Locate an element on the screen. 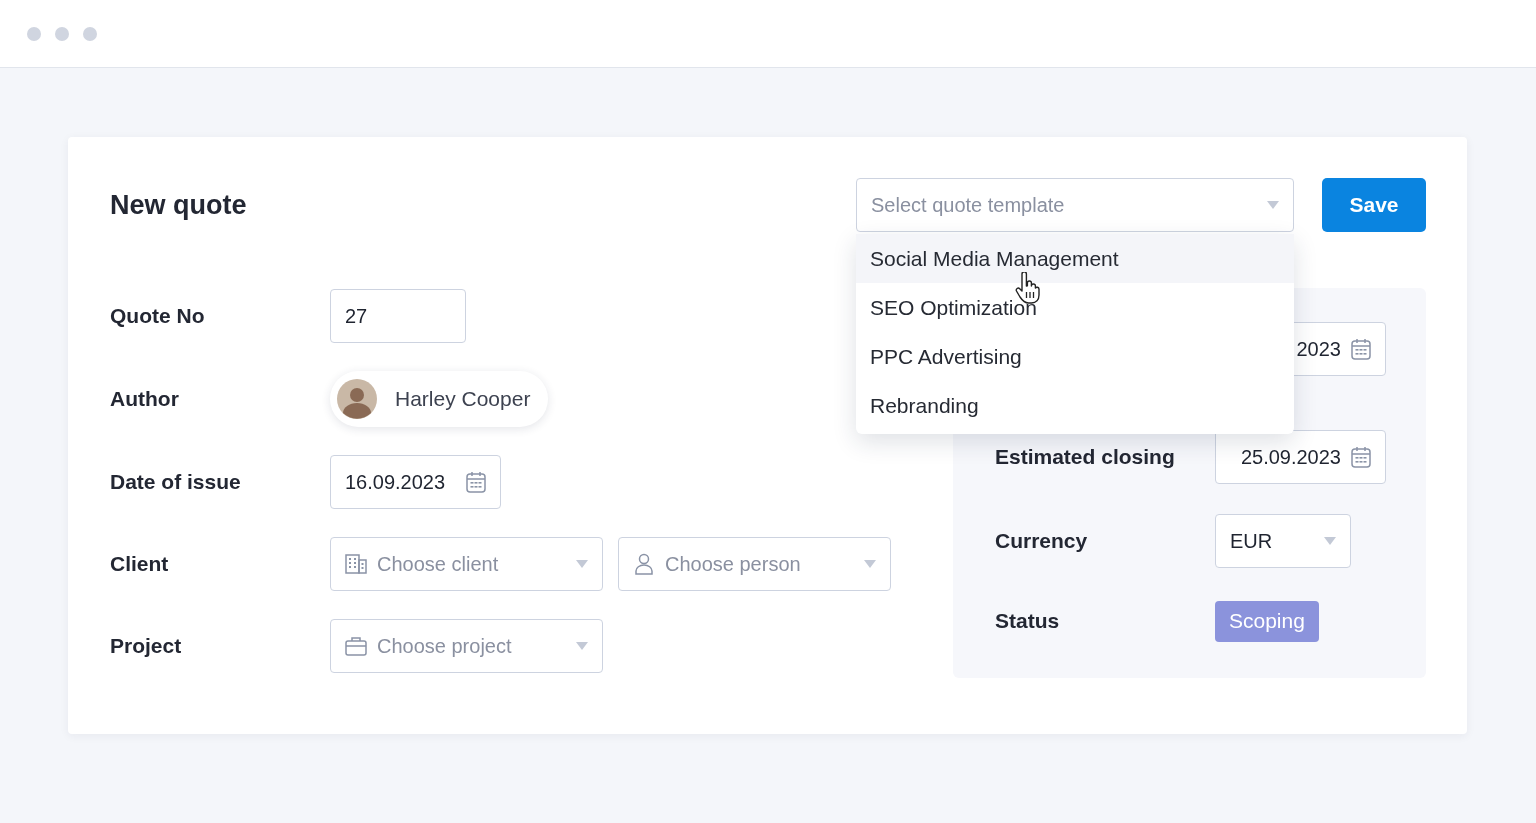 This screenshot has height=823, width=1536. field-label: Author is located at coordinates (145, 399).